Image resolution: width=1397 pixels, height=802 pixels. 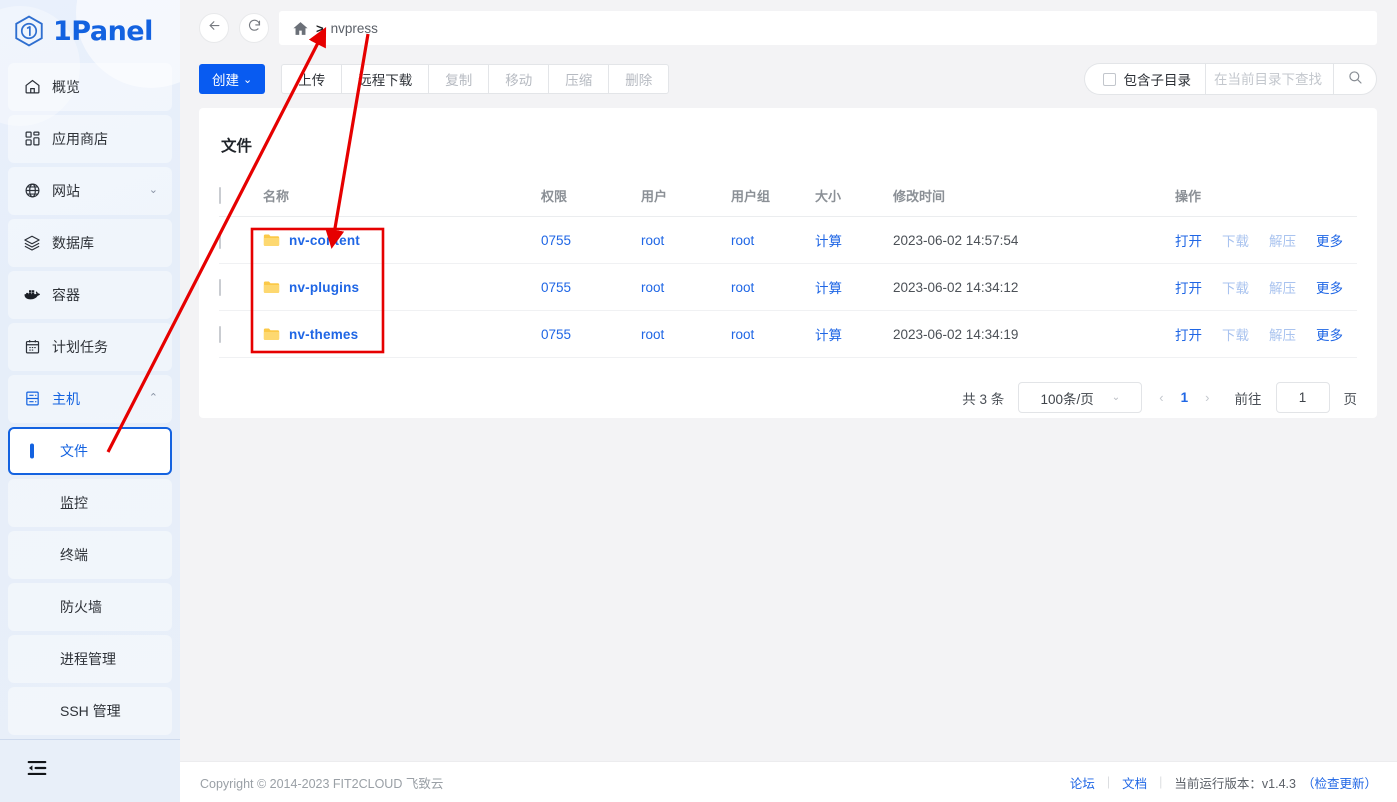 What do you see at coordinates (254, 28) in the screenshot?
I see `refresh-button` at bounding box center [254, 28].